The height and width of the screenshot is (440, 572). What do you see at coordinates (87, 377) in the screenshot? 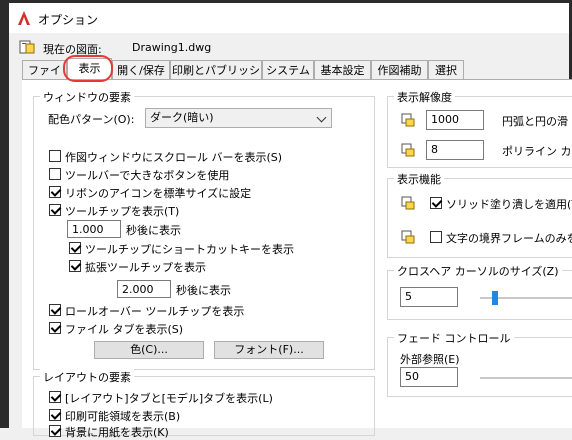
I see `layout-elements-title: レイアウトの要素` at bounding box center [87, 377].